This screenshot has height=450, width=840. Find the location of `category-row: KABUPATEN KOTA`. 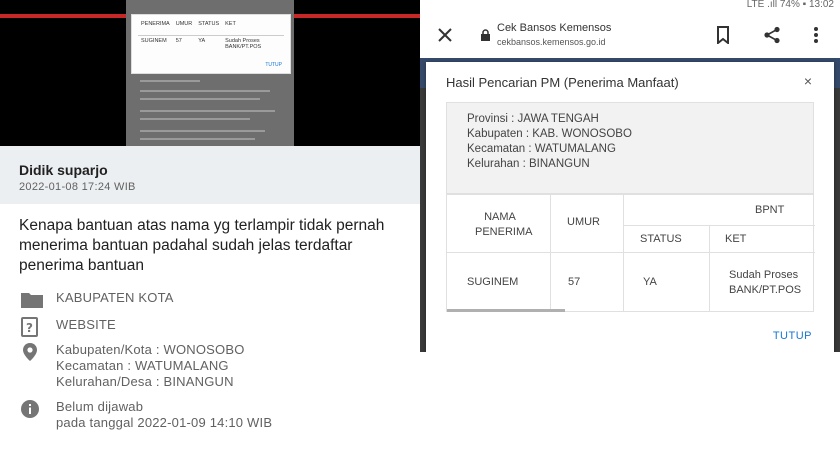

category-row: KABUPATEN KOTA is located at coordinates (97, 300).